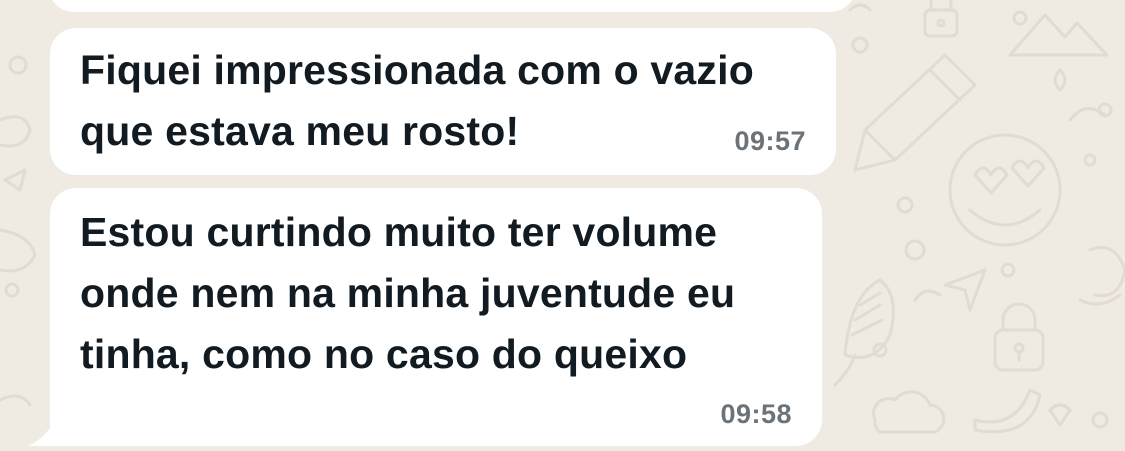 The width and height of the screenshot is (1125, 451). Describe the element at coordinates (1058, 33) in the screenshot. I see `mountain-icon` at that location.